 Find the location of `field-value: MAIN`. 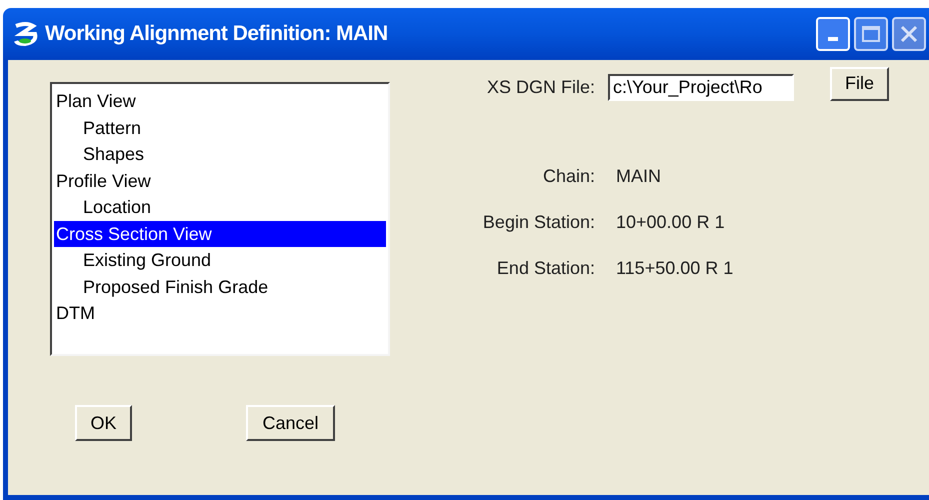

field-value: MAIN is located at coordinates (638, 176).